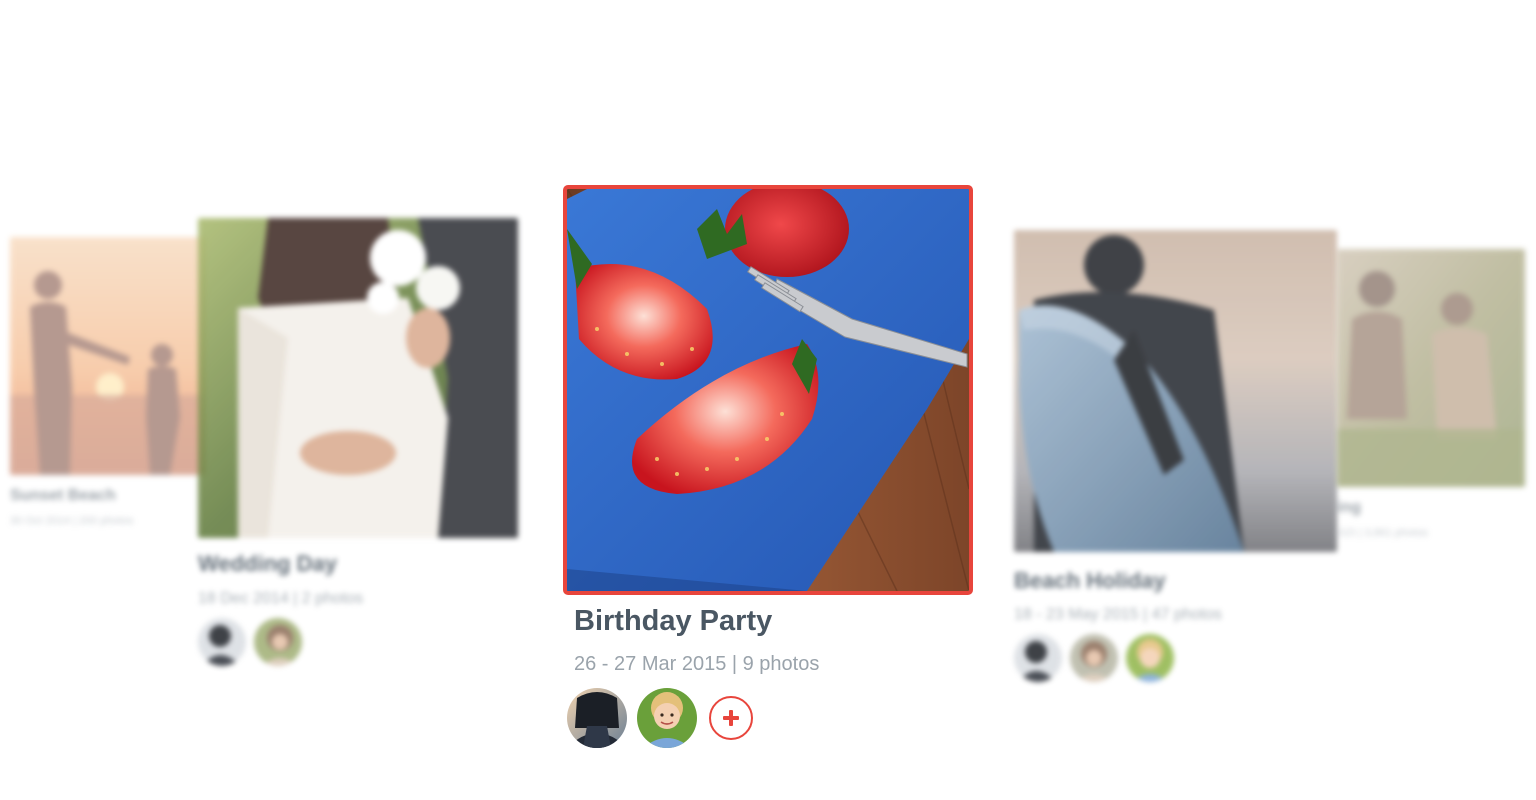  Describe the element at coordinates (1090, 580) in the screenshot. I see `album-title: Beach Holiday` at that location.